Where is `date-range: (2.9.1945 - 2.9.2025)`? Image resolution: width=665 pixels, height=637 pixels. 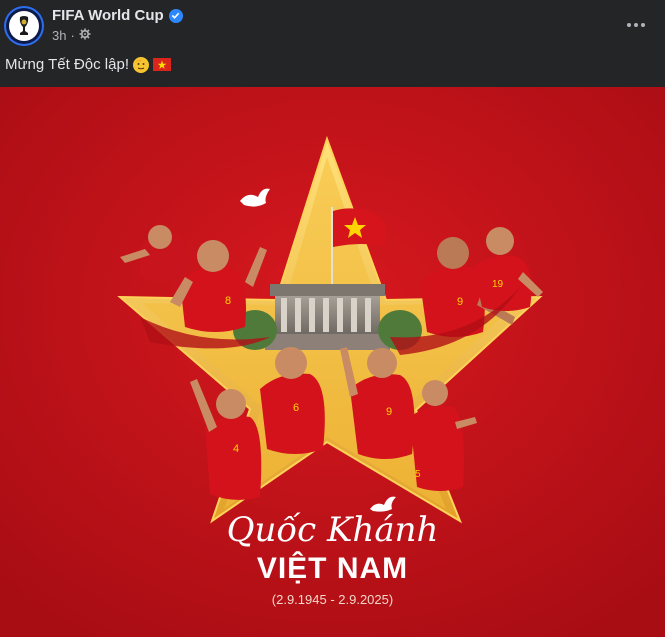 date-range: (2.9.1945 - 2.9.2025) is located at coordinates (332, 599).